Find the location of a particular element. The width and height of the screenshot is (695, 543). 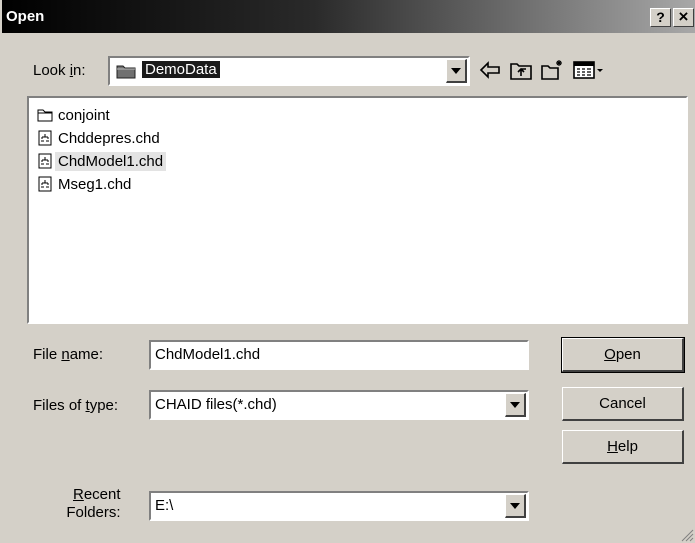

file-name-input: ChdModel1.chd is located at coordinates (339, 355).